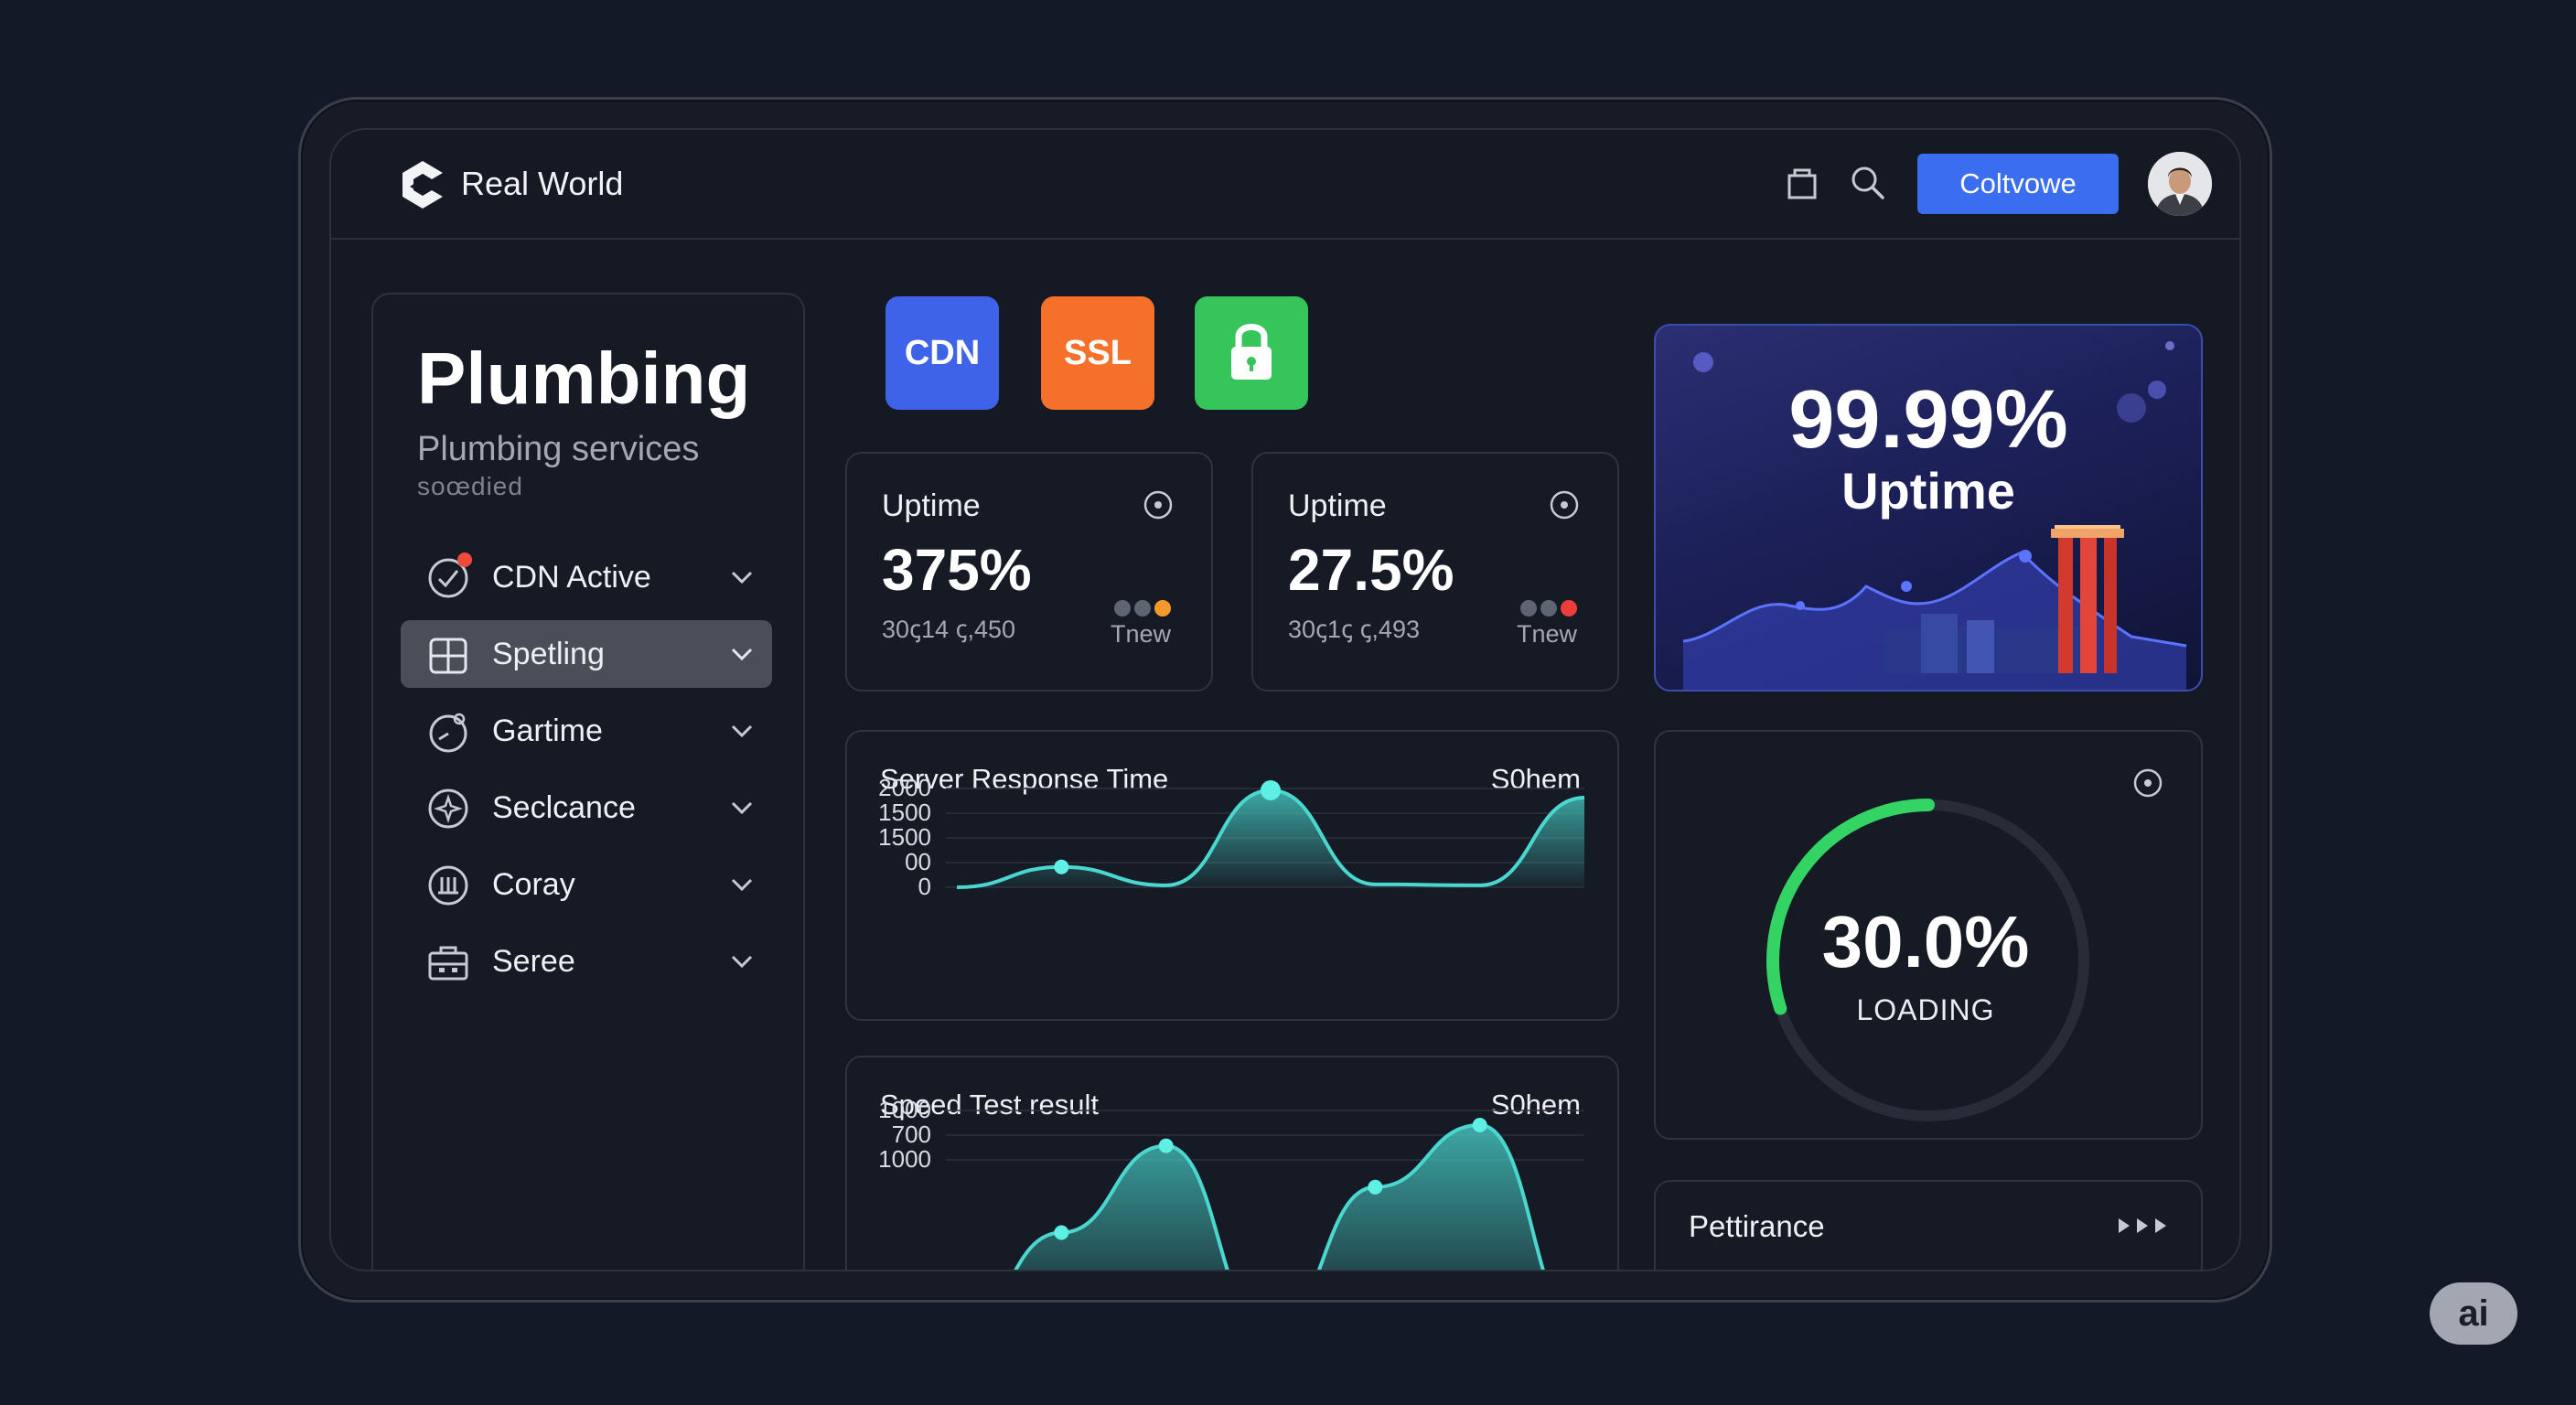  What do you see at coordinates (533, 961) in the screenshot?
I see `sidebar-item-label: Seree` at bounding box center [533, 961].